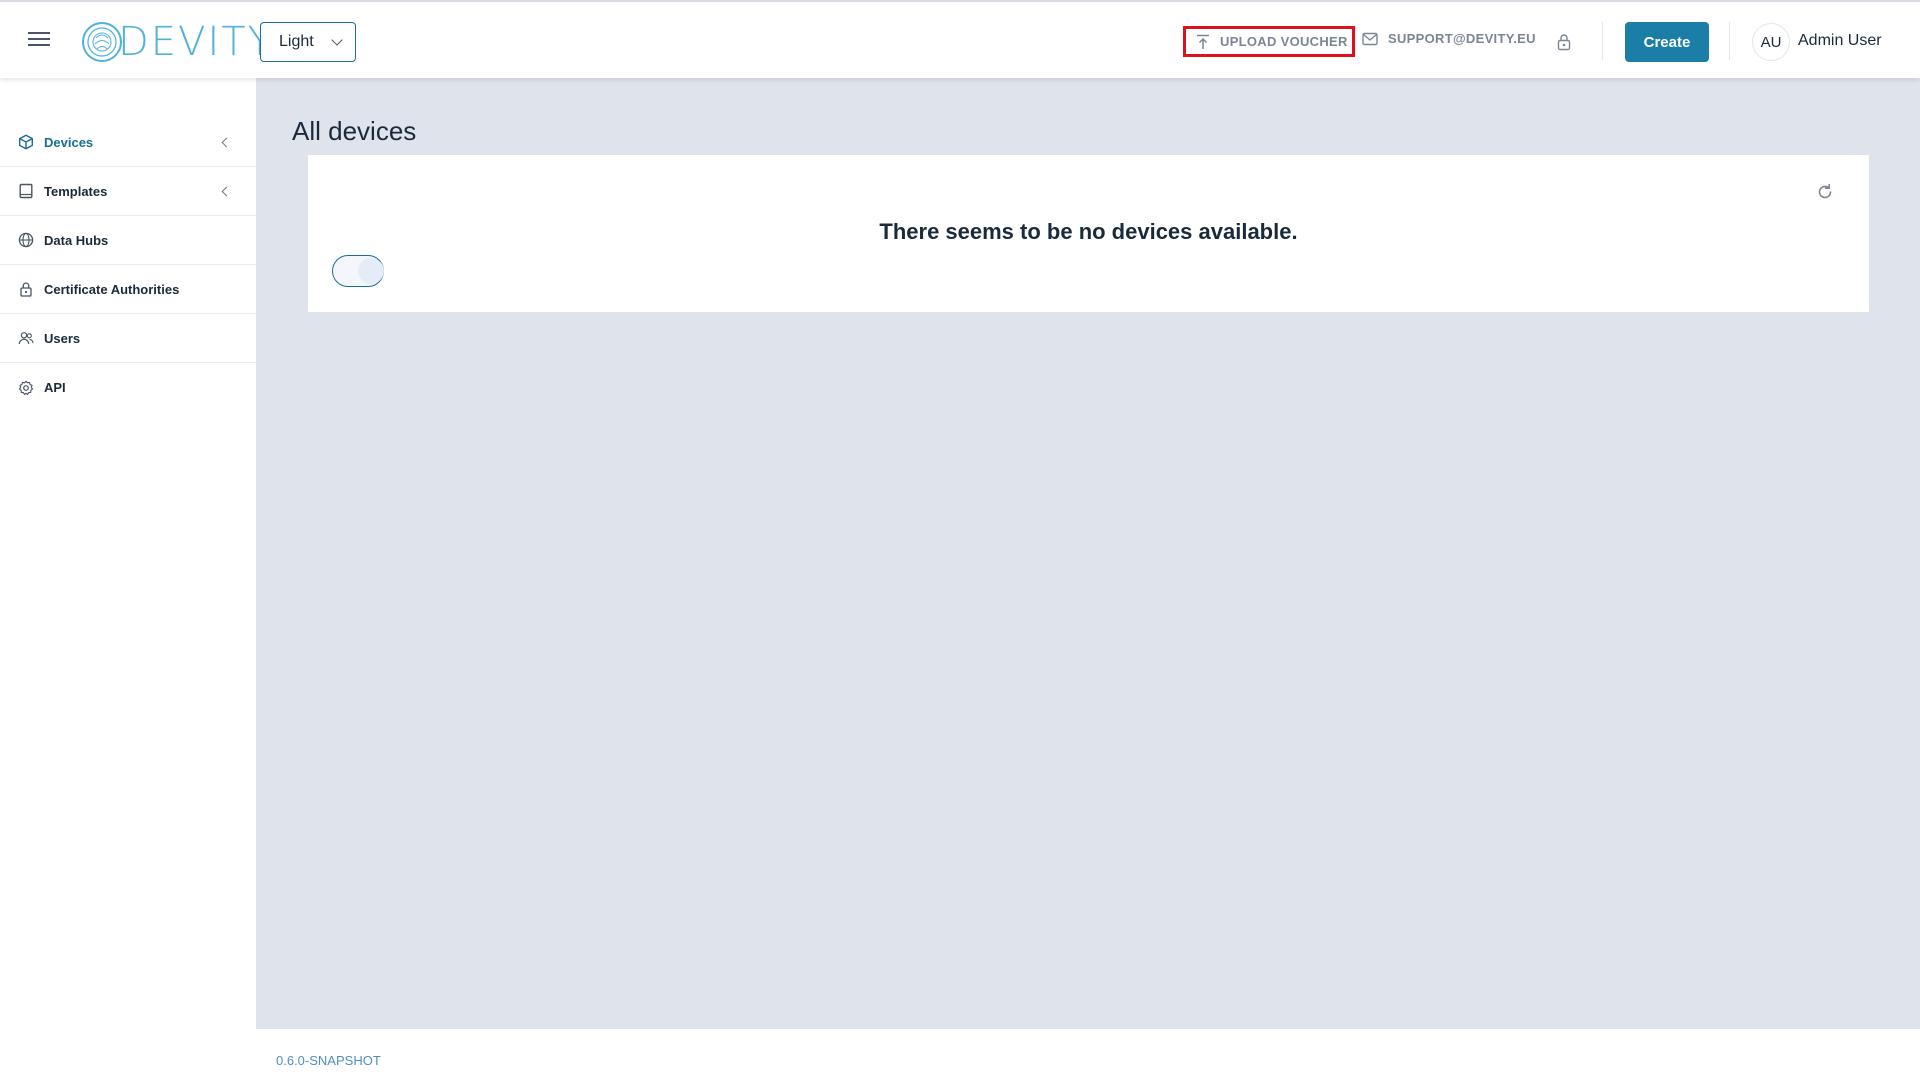 Image resolution: width=1920 pixels, height=1089 pixels. Describe the element at coordinates (62, 338) in the screenshot. I see `sidebar-item-label: Users` at that location.